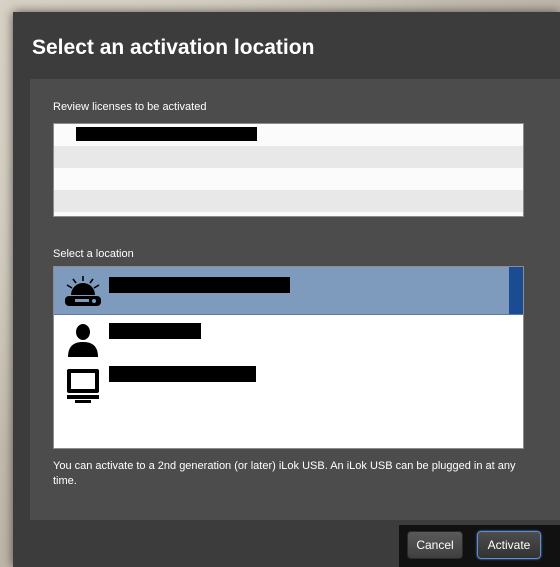 The height and width of the screenshot is (567, 560). I want to click on license-row, so click(288, 135).